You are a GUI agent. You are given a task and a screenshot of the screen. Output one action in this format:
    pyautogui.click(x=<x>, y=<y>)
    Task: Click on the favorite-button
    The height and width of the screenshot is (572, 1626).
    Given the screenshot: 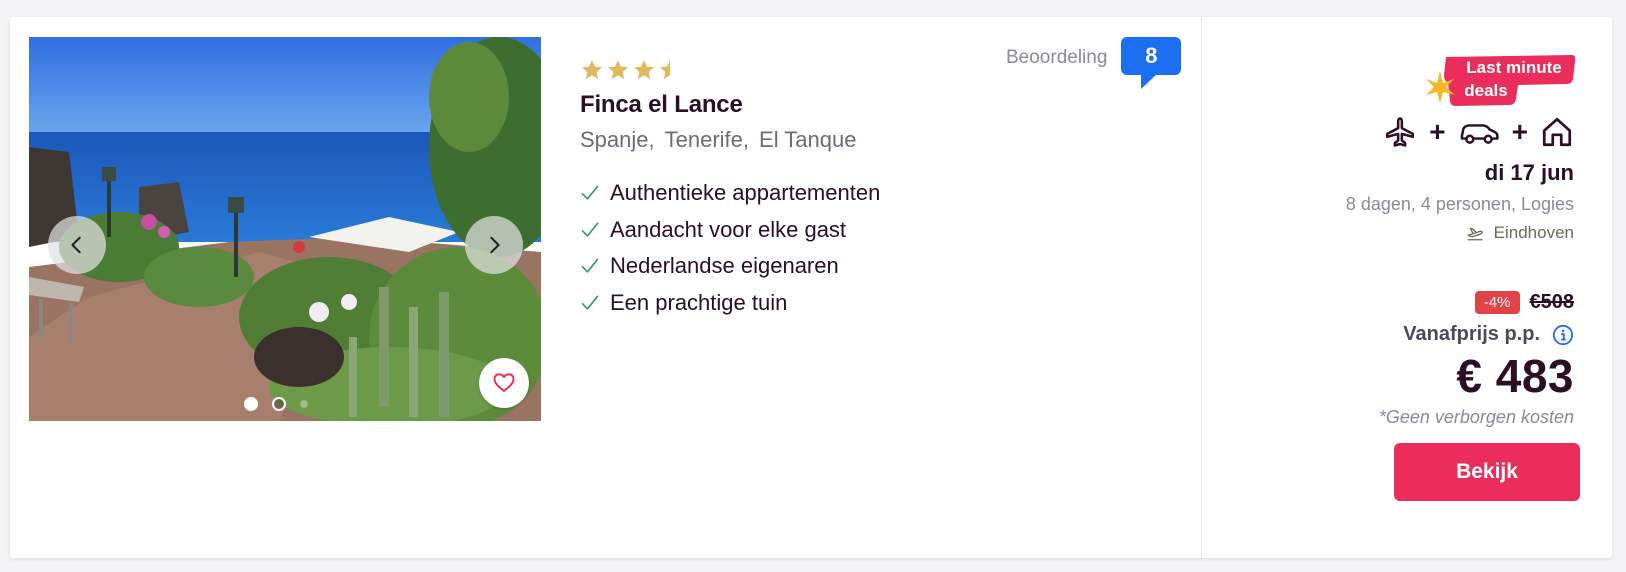 What is the action you would take?
    pyautogui.click(x=504, y=383)
    